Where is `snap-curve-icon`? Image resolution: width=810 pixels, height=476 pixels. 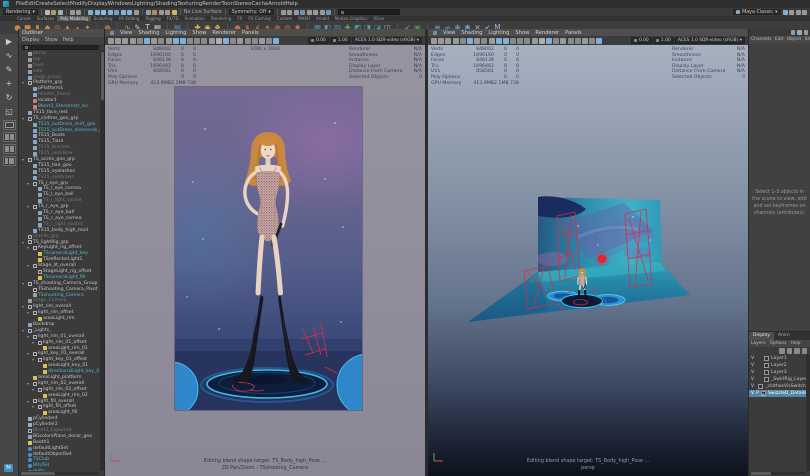 snap-curve-icon is located at coordinates (97, 12).